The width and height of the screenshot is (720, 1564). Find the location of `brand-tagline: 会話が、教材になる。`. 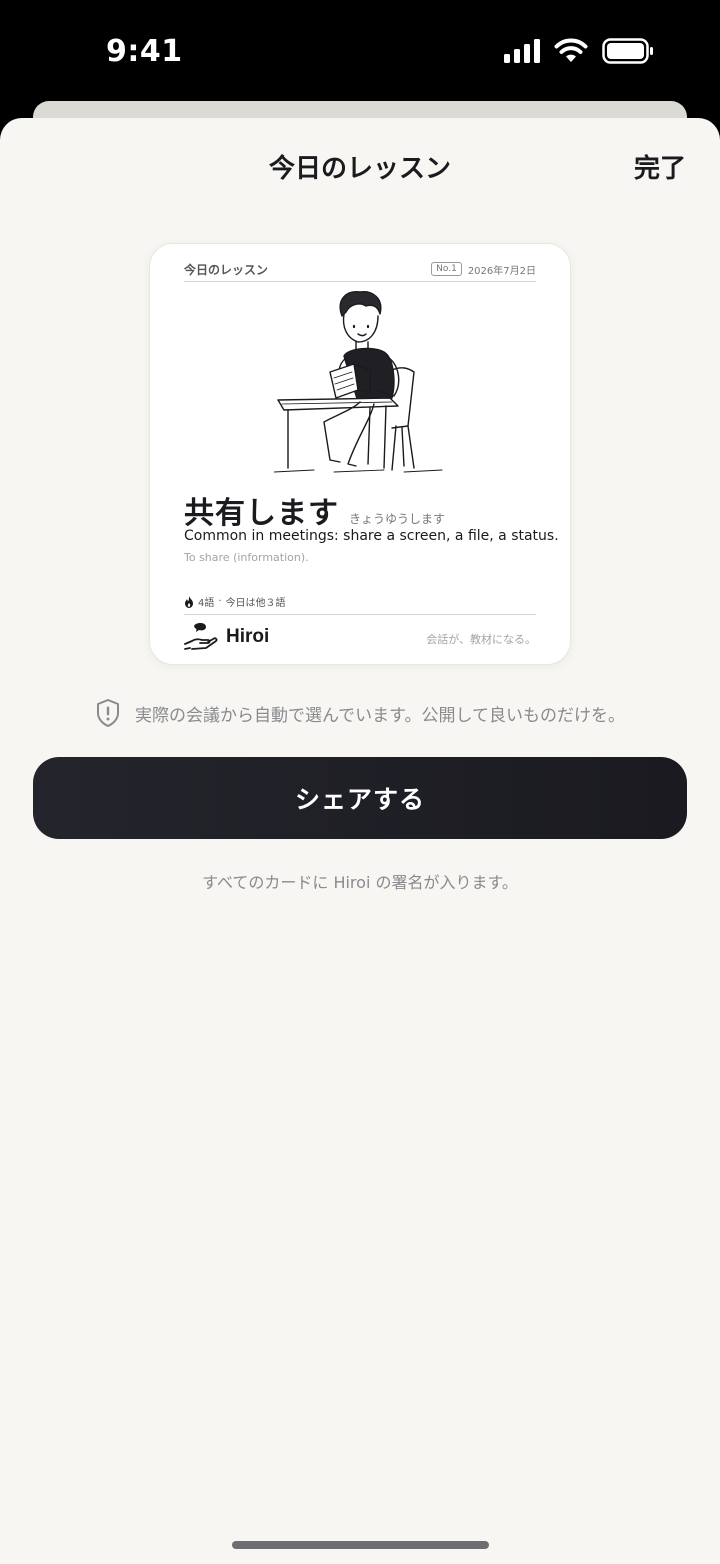

brand-tagline: 会話が、教材になる。 is located at coordinates (481, 639).